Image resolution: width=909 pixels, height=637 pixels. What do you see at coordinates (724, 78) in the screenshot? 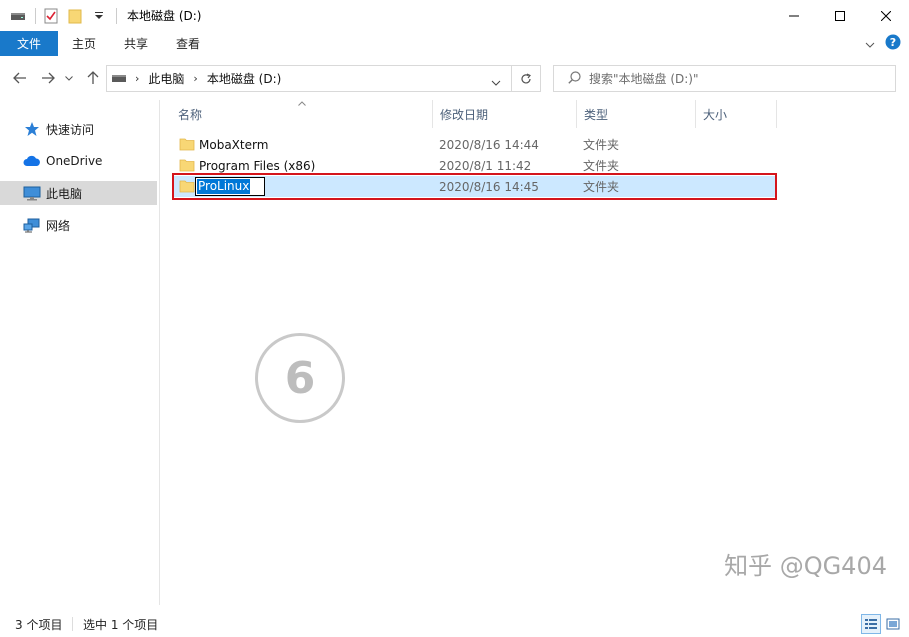
I see `search-input: 搜索"本地磁盘 (D:)"` at bounding box center [724, 78].